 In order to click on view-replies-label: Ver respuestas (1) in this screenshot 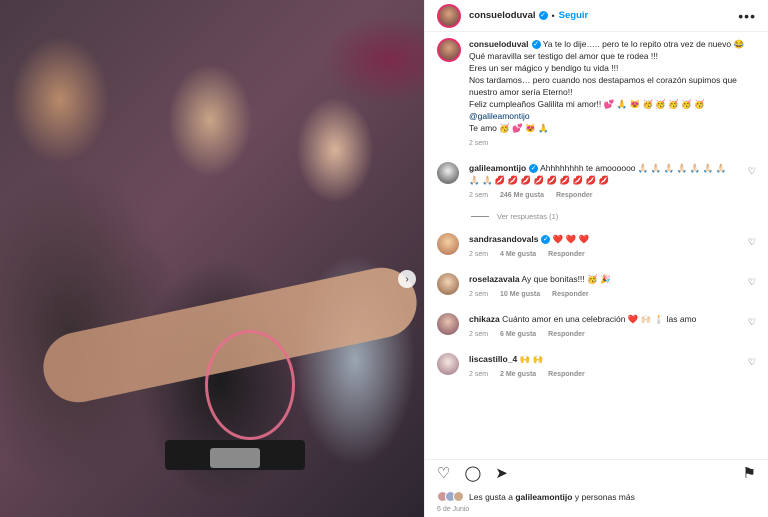, I will do `click(528, 216)`.